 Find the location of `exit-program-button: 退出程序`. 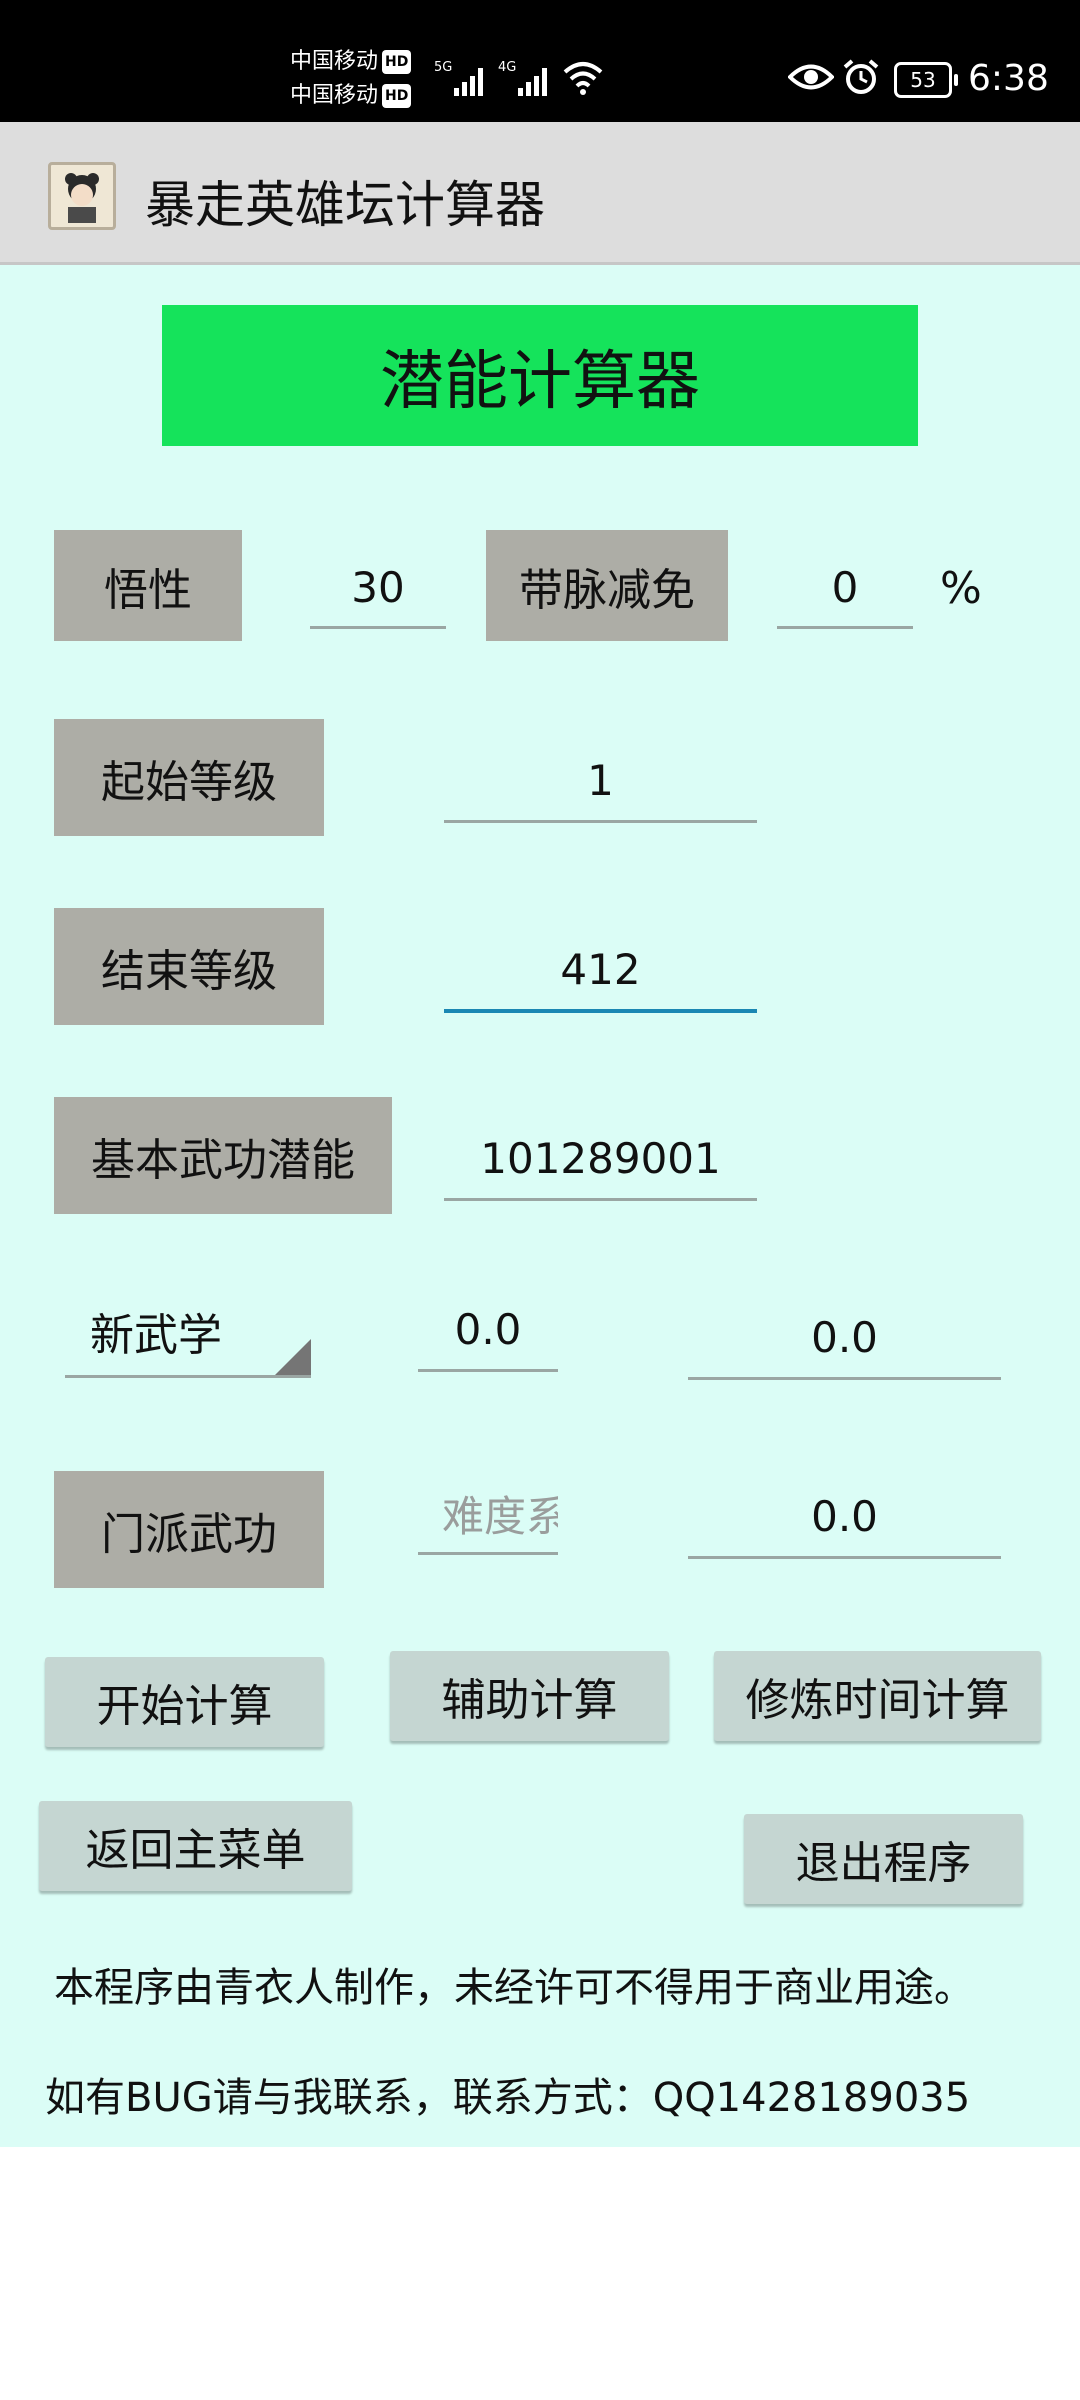

exit-program-button: 退出程序 is located at coordinates (883, 1859).